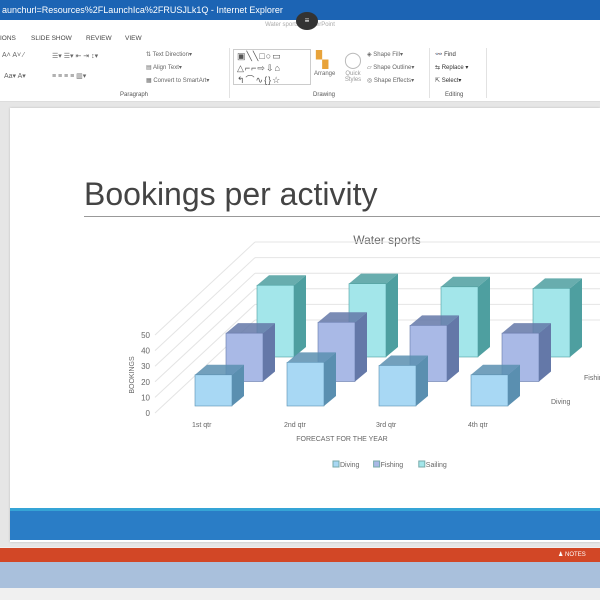 This screenshot has width=600, height=600. What do you see at coordinates (13, 55) in the screenshot?
I see `font-size-buttons: A˄ A˅ ⁄` at bounding box center [13, 55].